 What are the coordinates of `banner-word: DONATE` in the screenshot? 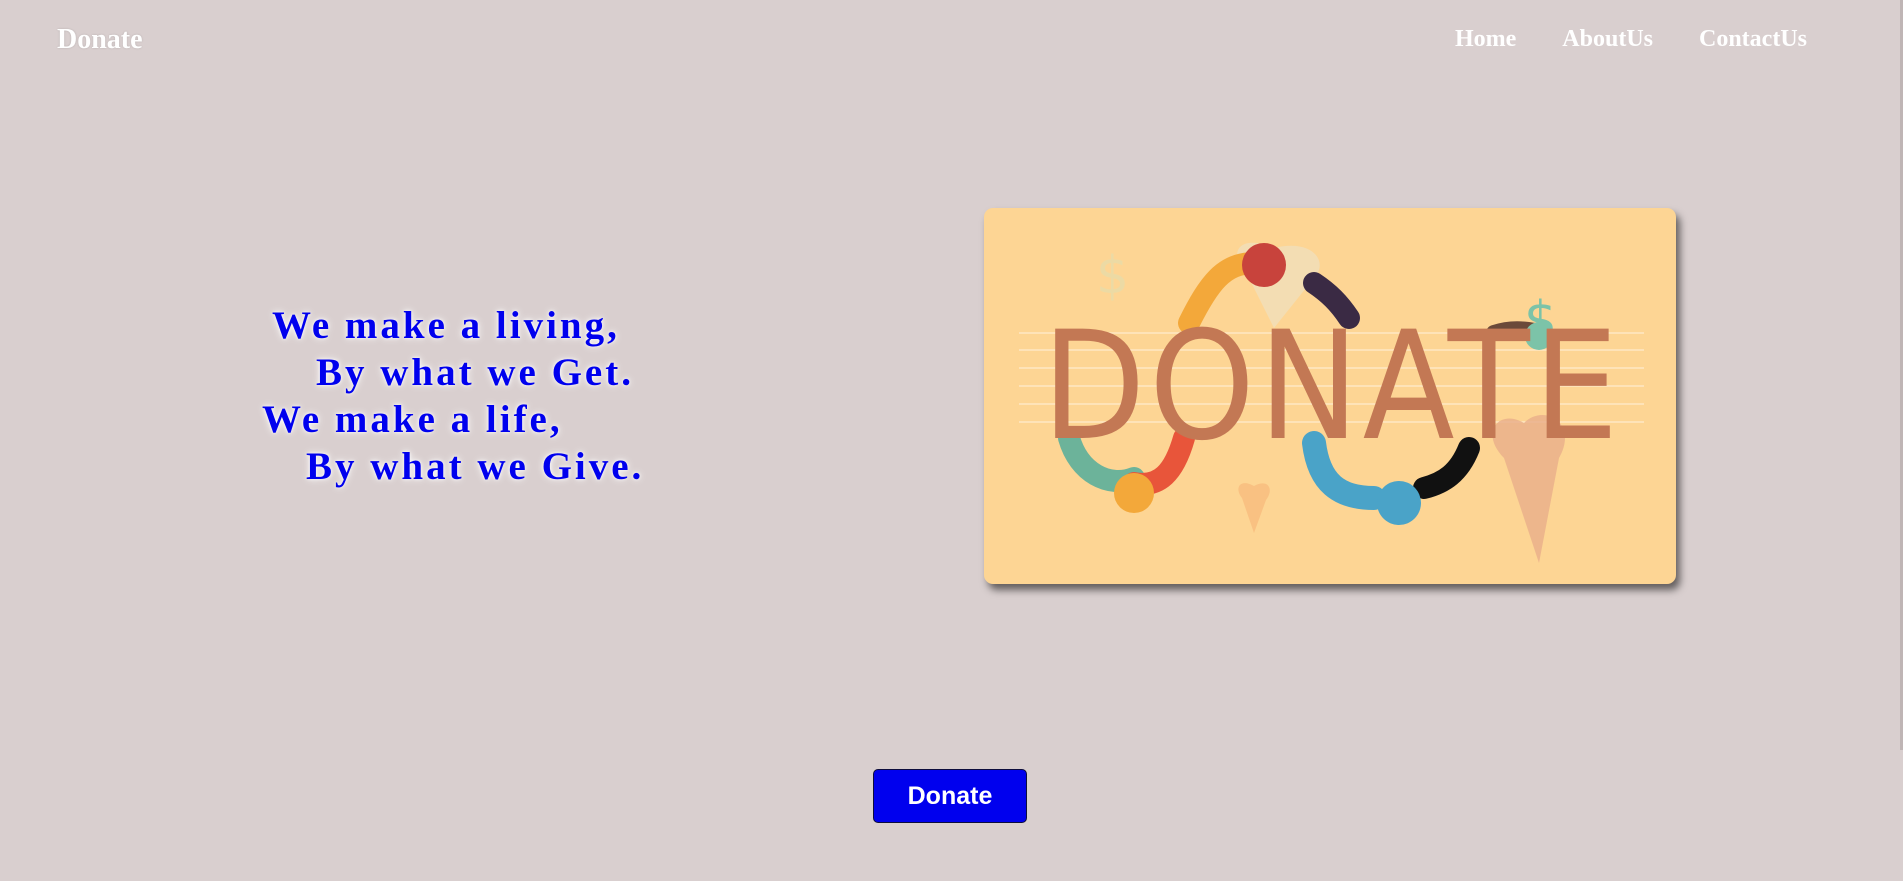 It's located at (1332, 387).